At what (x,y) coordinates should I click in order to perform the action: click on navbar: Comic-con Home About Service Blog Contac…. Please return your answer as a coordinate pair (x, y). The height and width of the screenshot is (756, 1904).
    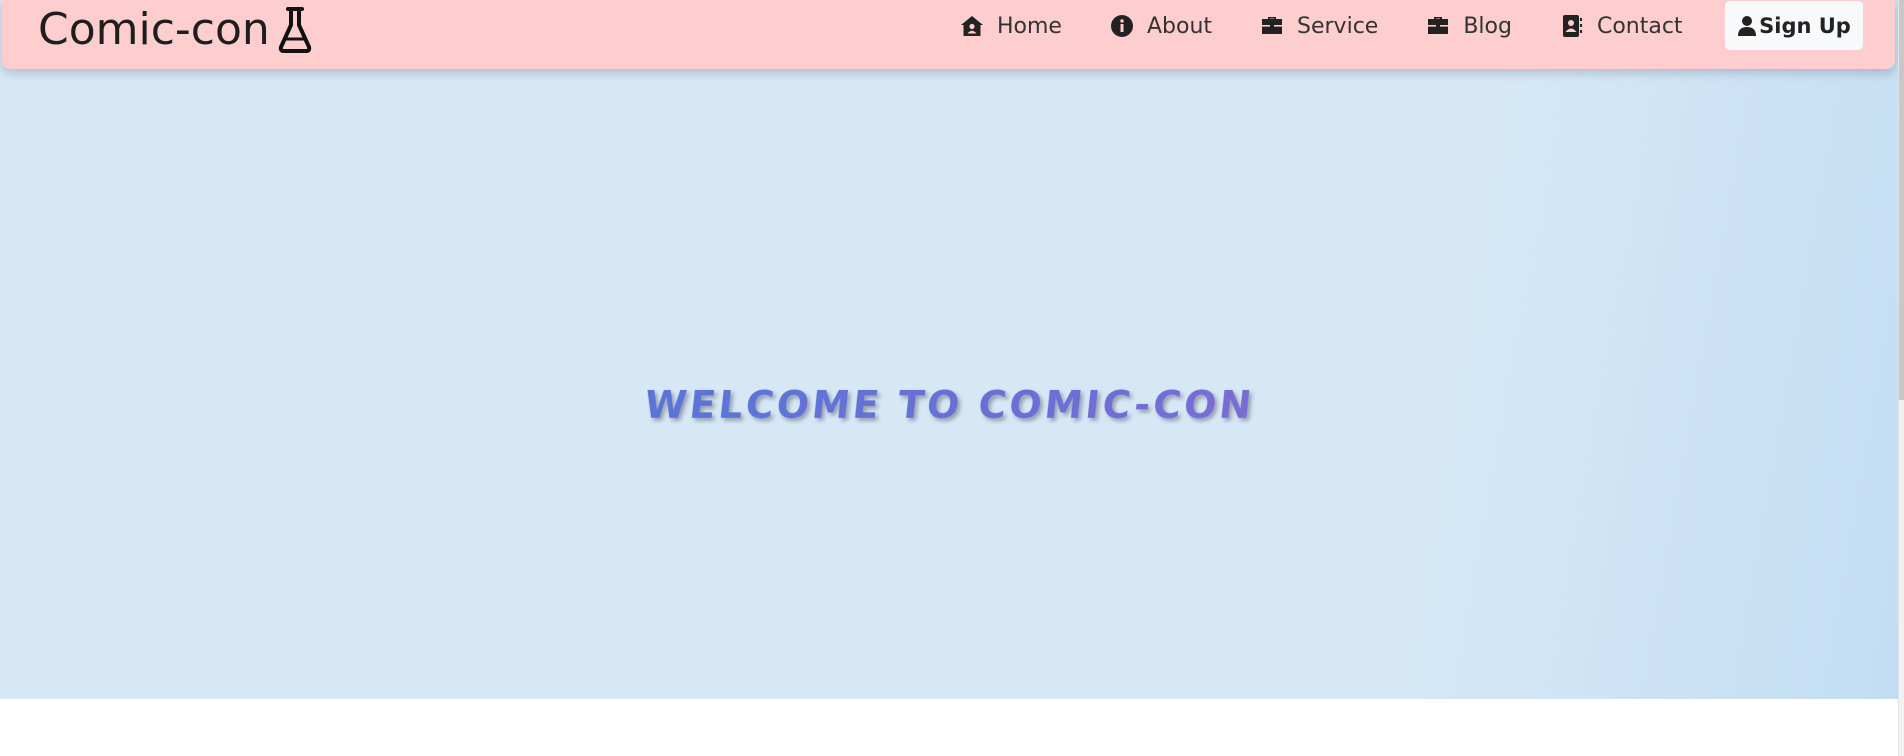
    Looking at the image, I should click on (948, 34).